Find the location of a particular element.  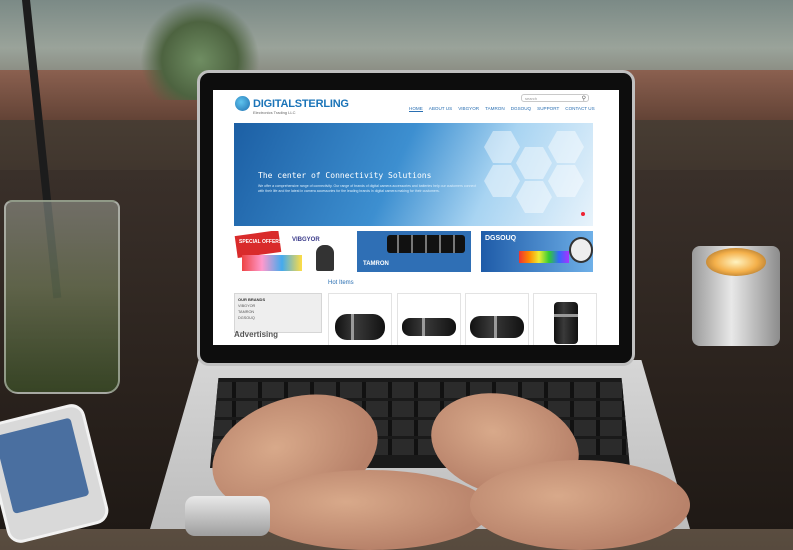

banner-title: The center of Connectivity Solutions is located at coordinates (345, 175).